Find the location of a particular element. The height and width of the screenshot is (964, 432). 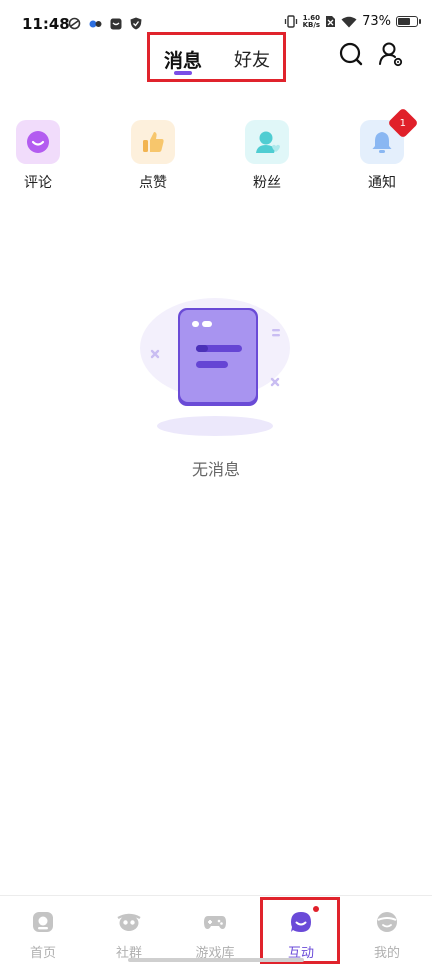

net-speed: 1.60 KB/s is located at coordinates (311, 21).